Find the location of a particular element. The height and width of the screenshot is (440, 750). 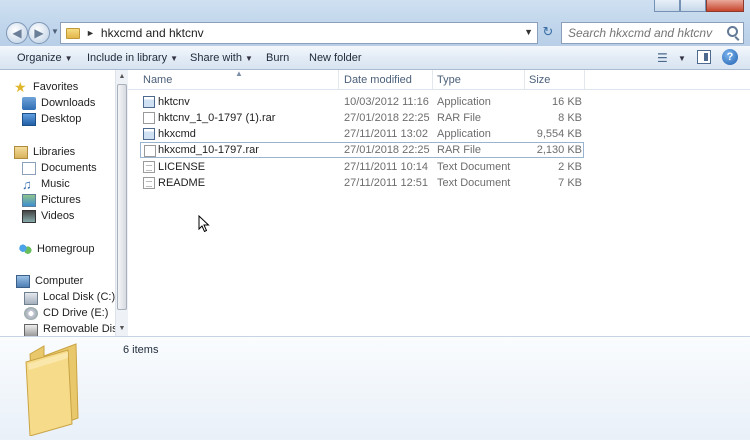

preview-pane-button is located at coordinates (704, 57).